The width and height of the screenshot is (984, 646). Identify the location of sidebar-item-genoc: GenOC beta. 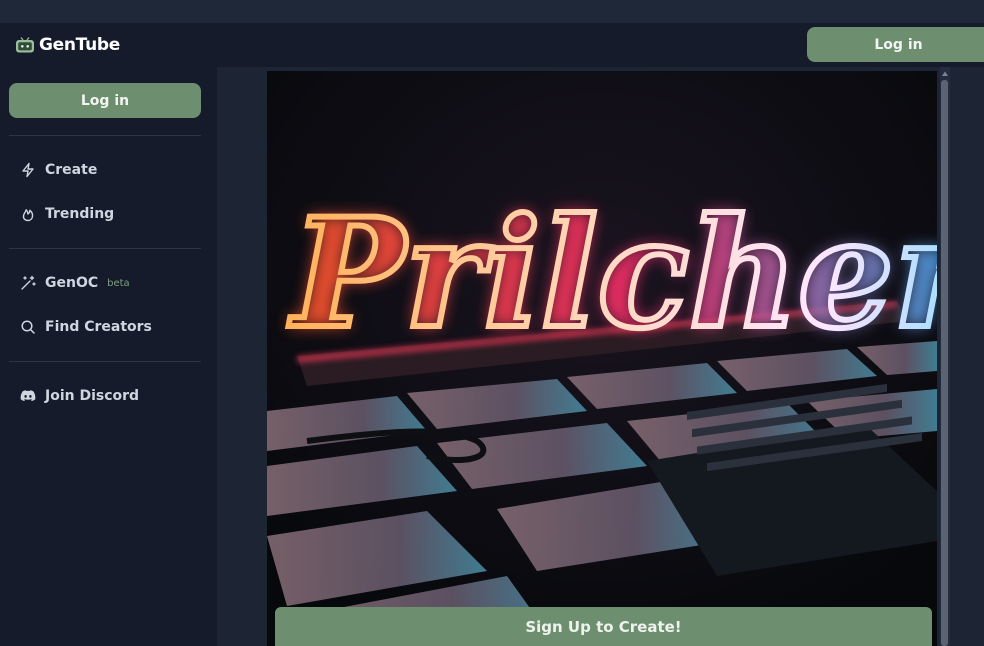
(75, 283).